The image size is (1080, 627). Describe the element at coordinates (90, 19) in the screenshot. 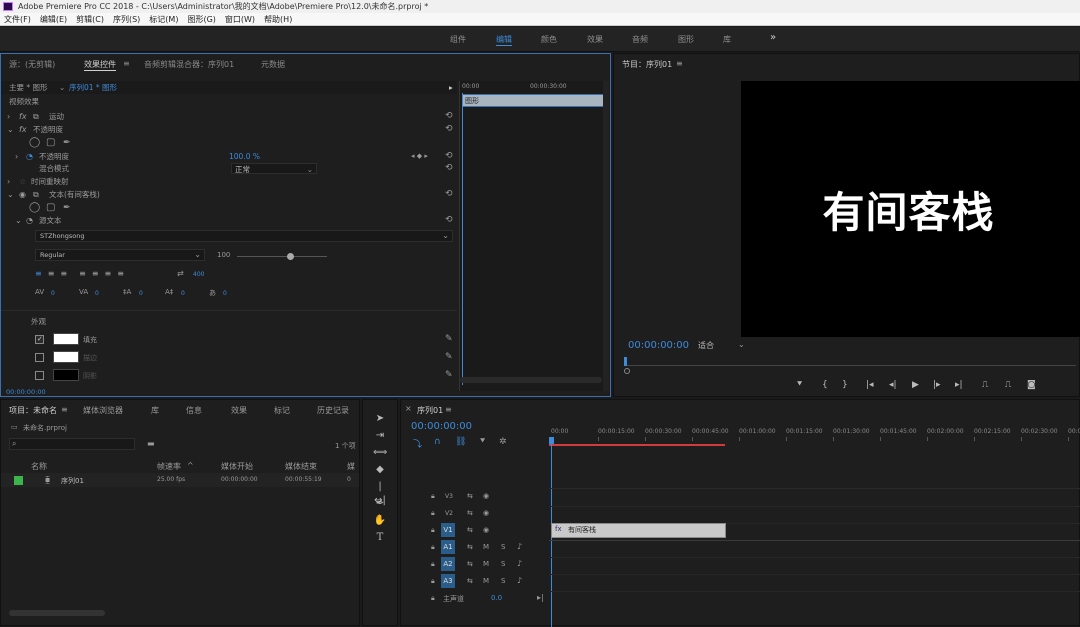

I see `menu-clip: 剪辑(C)` at that location.